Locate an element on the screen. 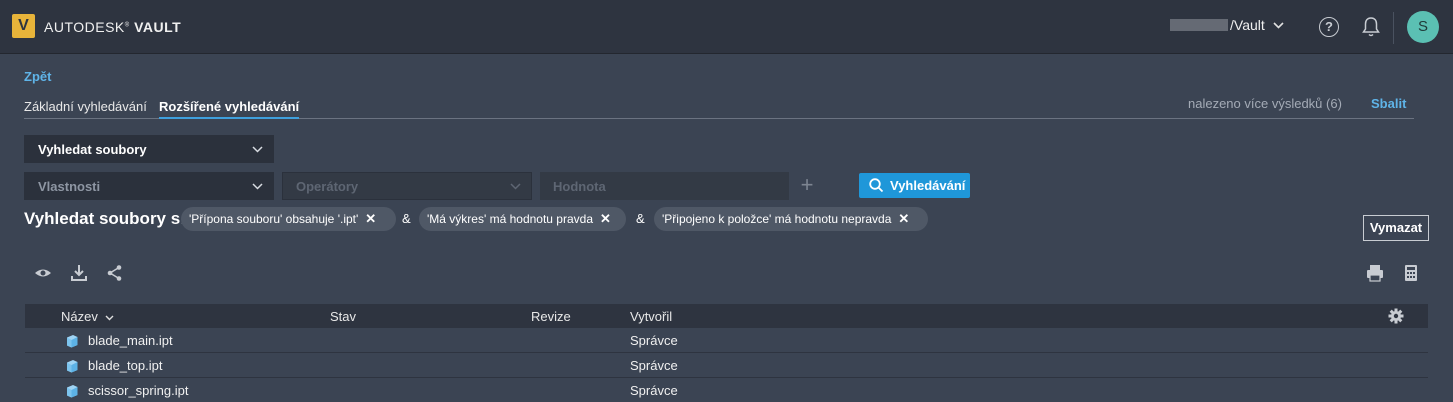  vault-selector: /Vault is located at coordinates (1227, 25).